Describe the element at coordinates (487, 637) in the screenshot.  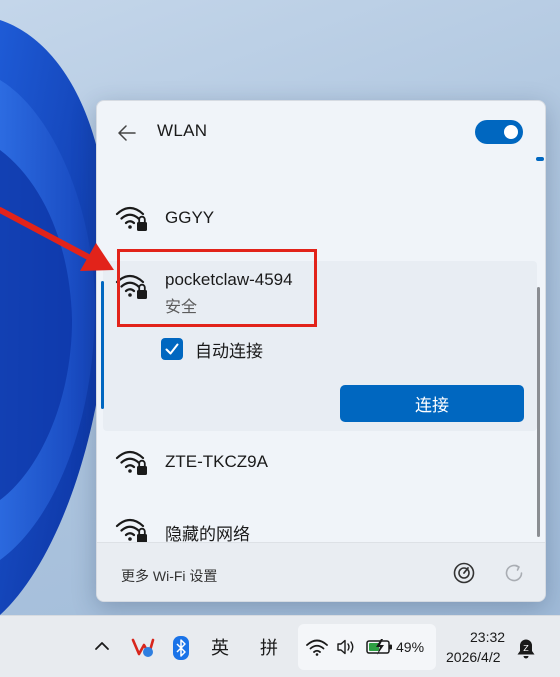
I see `clock-time: 23:32` at that location.